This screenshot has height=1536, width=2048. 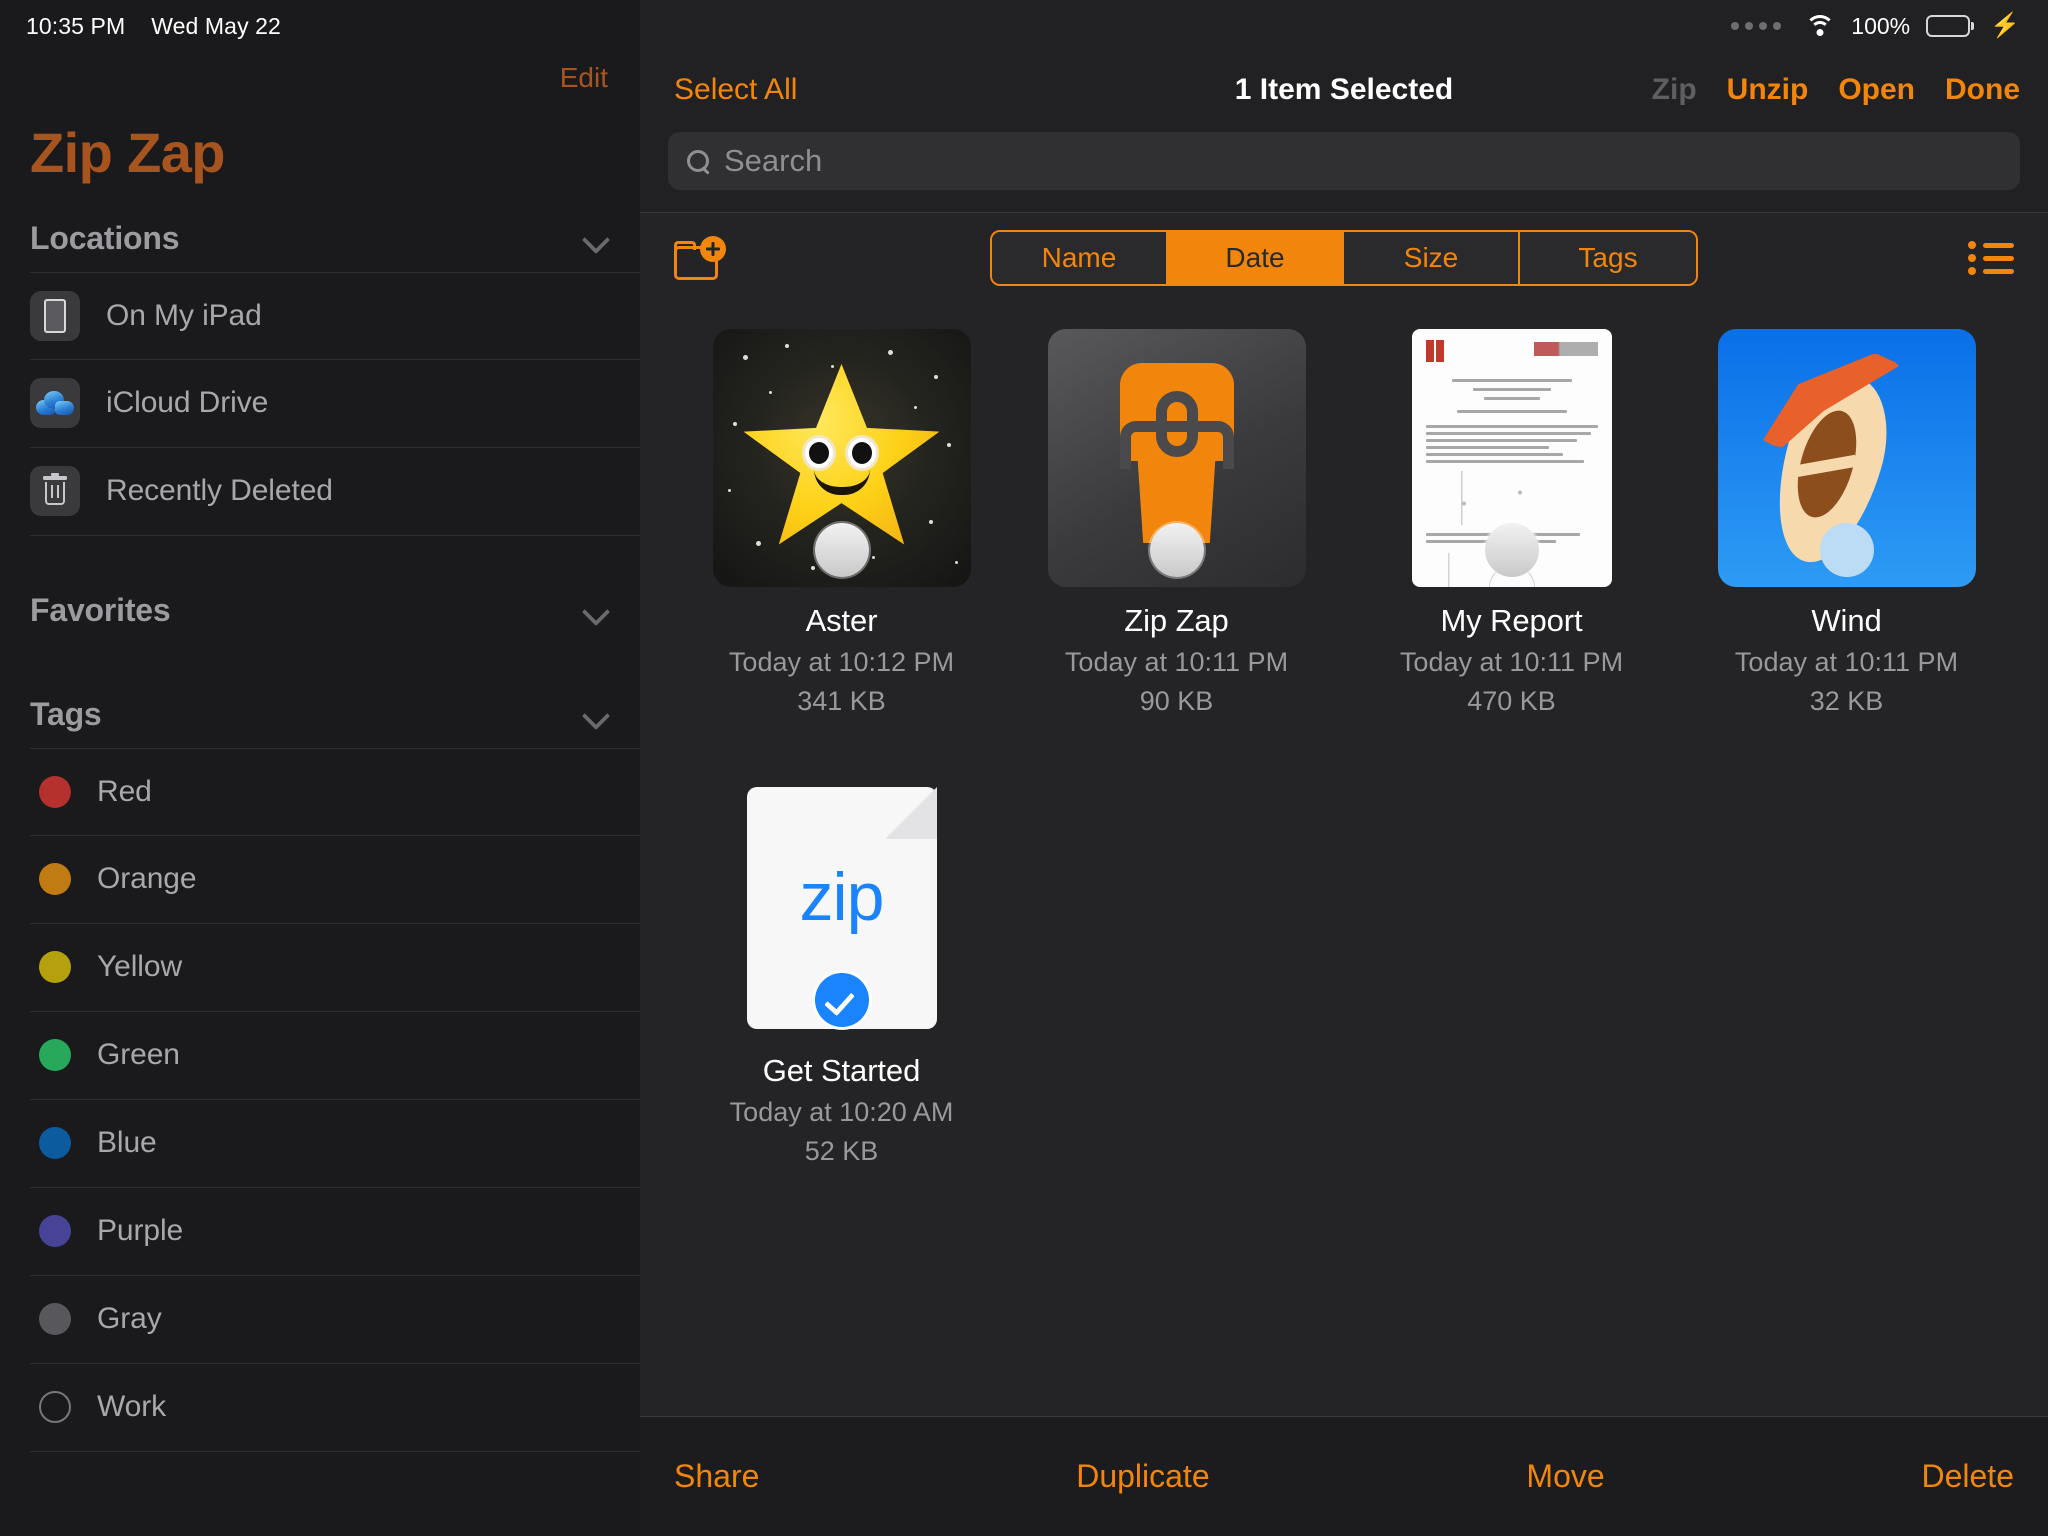 What do you see at coordinates (1511, 620) in the screenshot?
I see `file-name: My Report` at bounding box center [1511, 620].